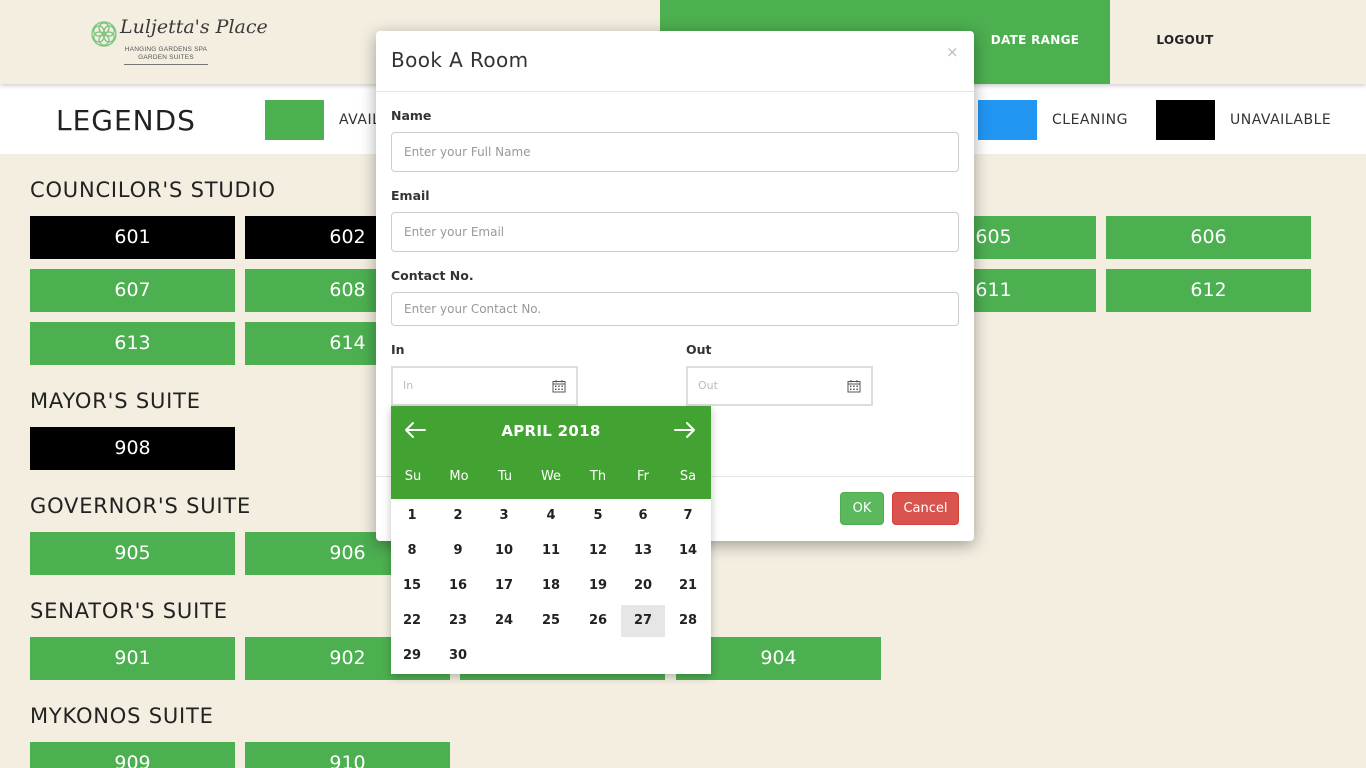 The height and width of the screenshot is (768, 1366). Describe the element at coordinates (132, 290) in the screenshot. I see `room-607: 607` at that location.